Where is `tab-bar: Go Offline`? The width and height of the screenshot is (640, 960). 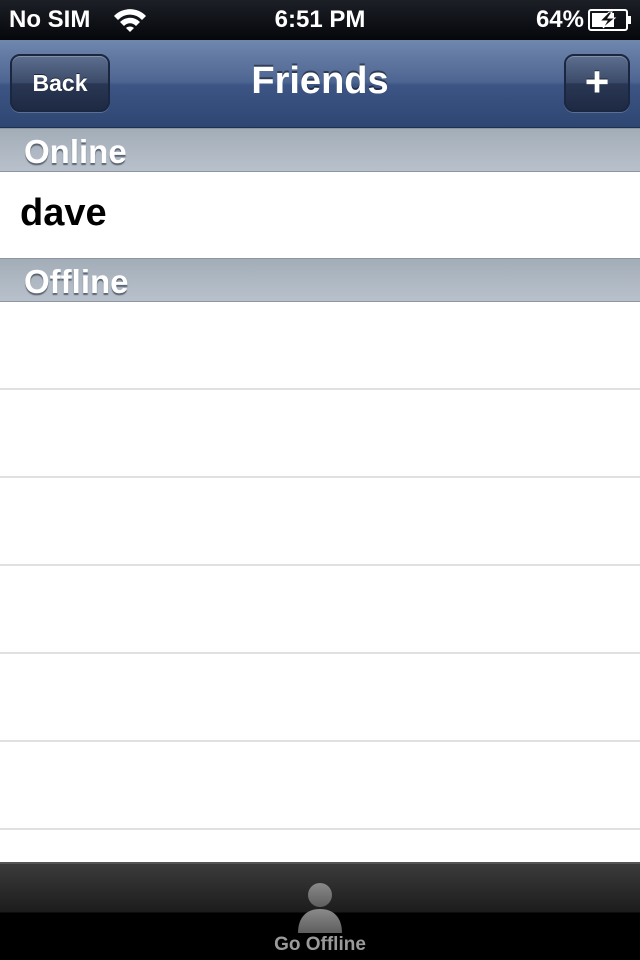
tab-bar: Go Offline is located at coordinates (320, 911).